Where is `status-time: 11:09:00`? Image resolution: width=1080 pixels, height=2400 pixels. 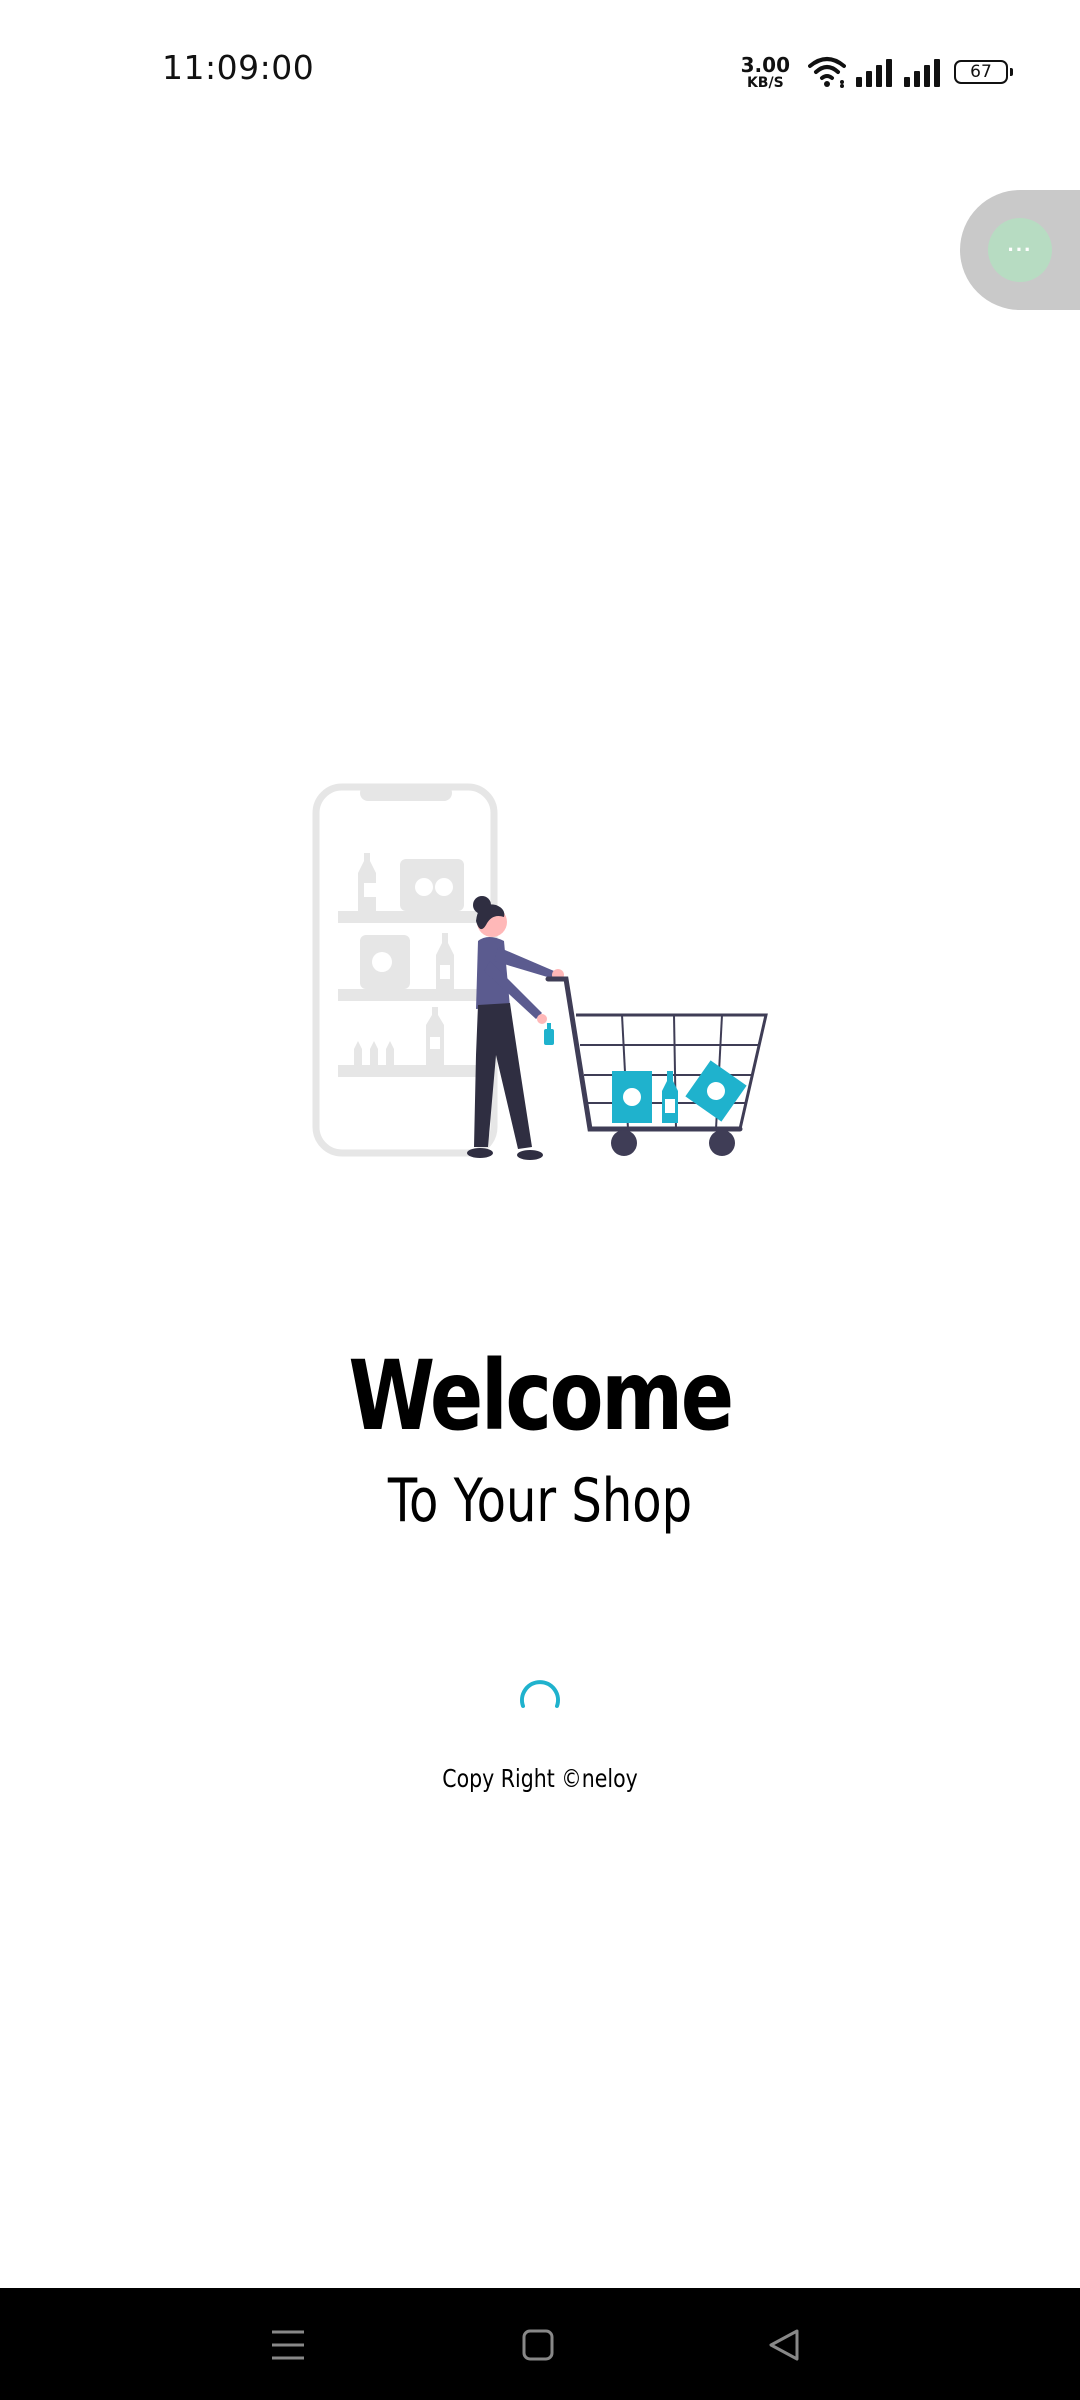
status-time: 11:09:00 is located at coordinates (238, 67).